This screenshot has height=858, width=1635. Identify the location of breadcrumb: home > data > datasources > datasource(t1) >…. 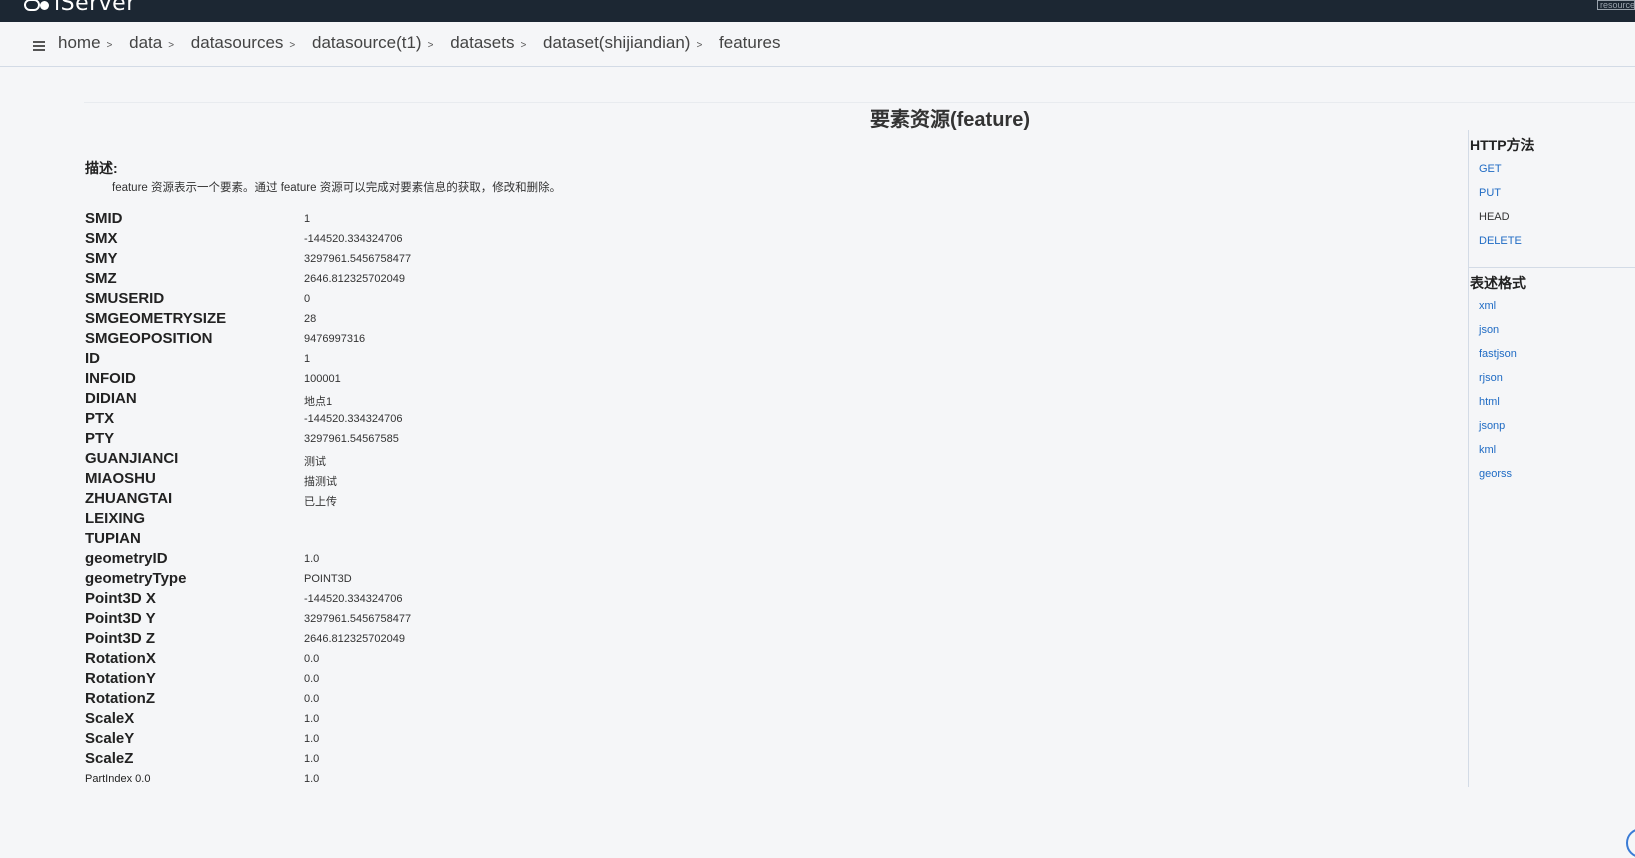
(419, 43).